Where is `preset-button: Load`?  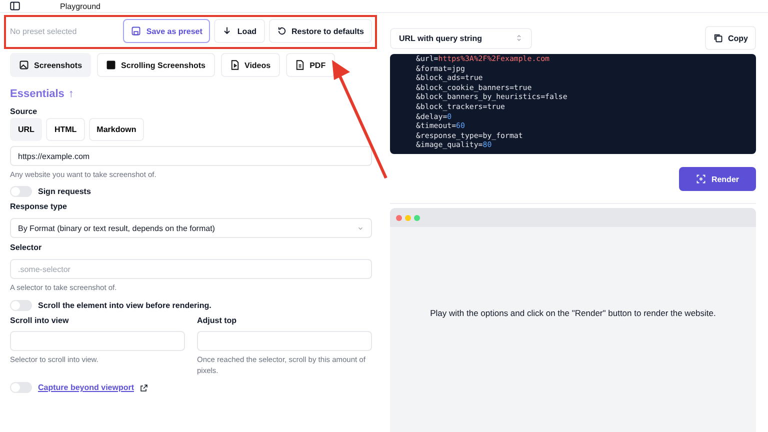
preset-button: Load is located at coordinates (239, 31).